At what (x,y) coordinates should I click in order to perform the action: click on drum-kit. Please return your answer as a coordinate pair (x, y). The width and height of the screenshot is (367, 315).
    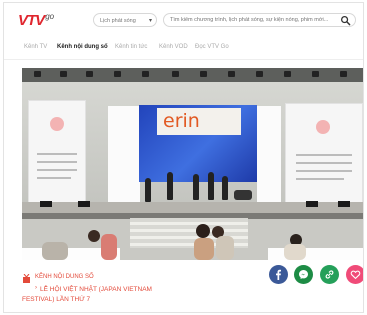
    Looking at the image, I should click on (243, 195).